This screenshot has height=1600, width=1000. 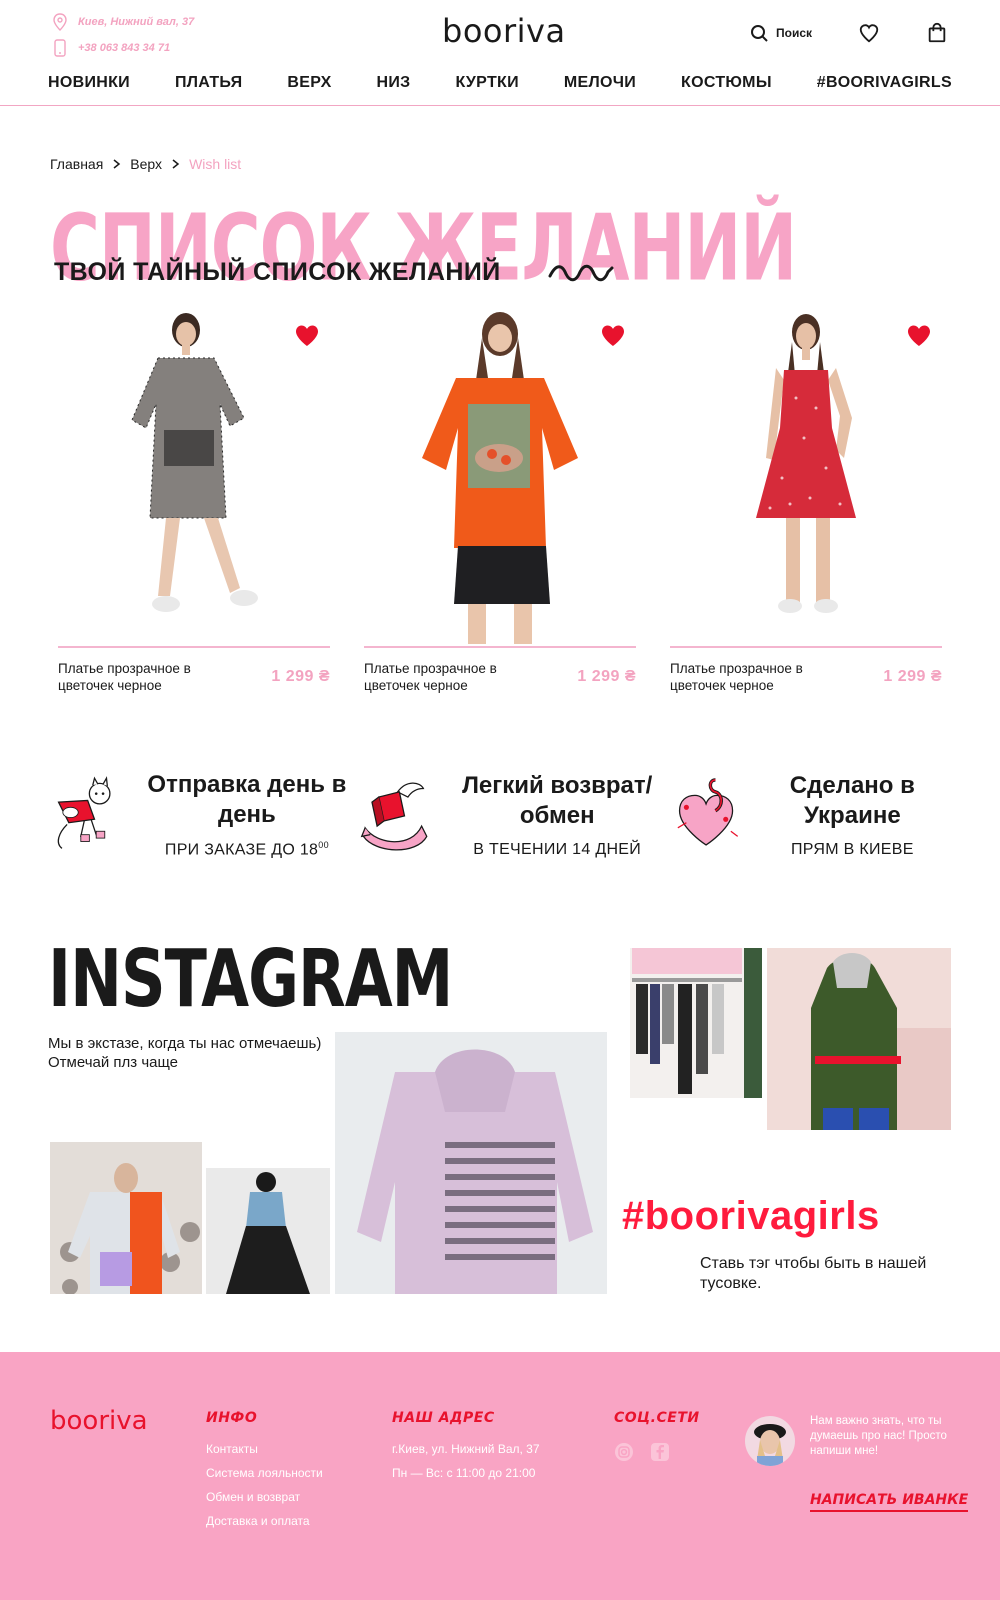 I want to click on feature-title: Сделано в Украине, so click(x=852, y=800).